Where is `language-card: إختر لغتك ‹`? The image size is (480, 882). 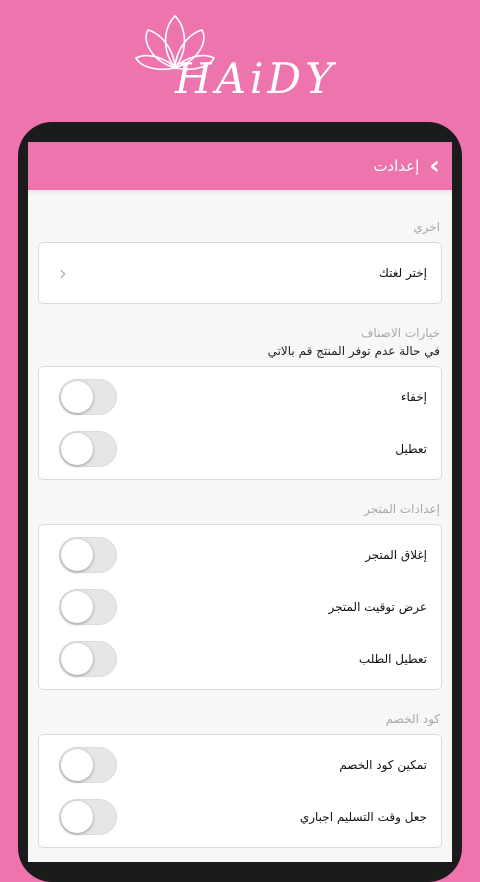 language-card: إختر لغتك ‹ is located at coordinates (240, 273).